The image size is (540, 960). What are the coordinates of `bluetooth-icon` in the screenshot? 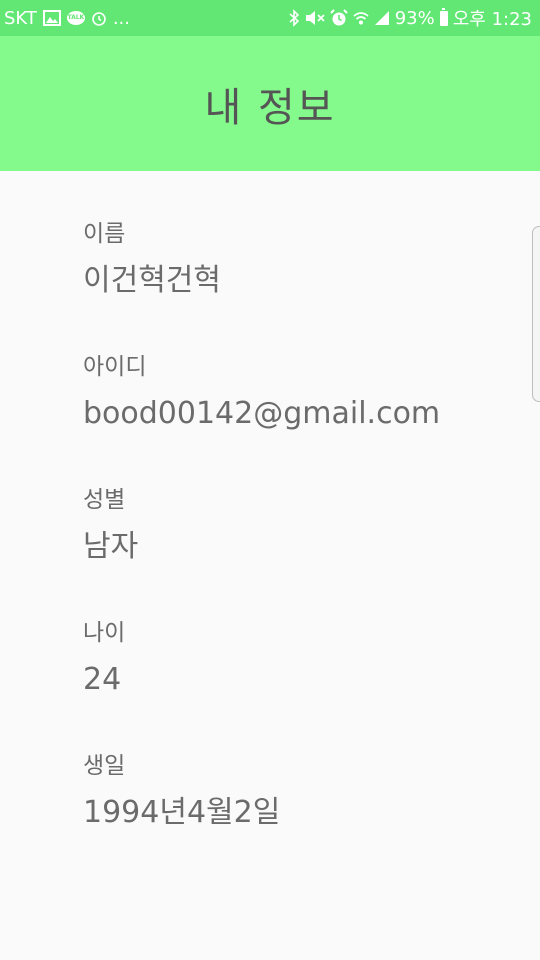 It's located at (294, 18).